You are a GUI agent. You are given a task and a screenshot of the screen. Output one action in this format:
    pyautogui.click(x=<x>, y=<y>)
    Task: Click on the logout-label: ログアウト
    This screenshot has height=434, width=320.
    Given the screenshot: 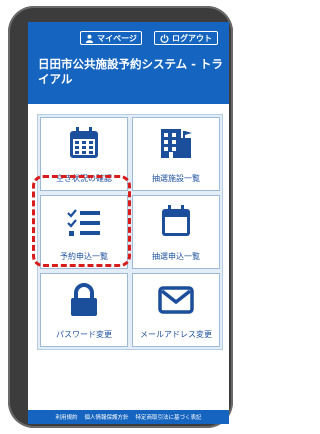 What is the action you would take?
    pyautogui.click(x=192, y=38)
    